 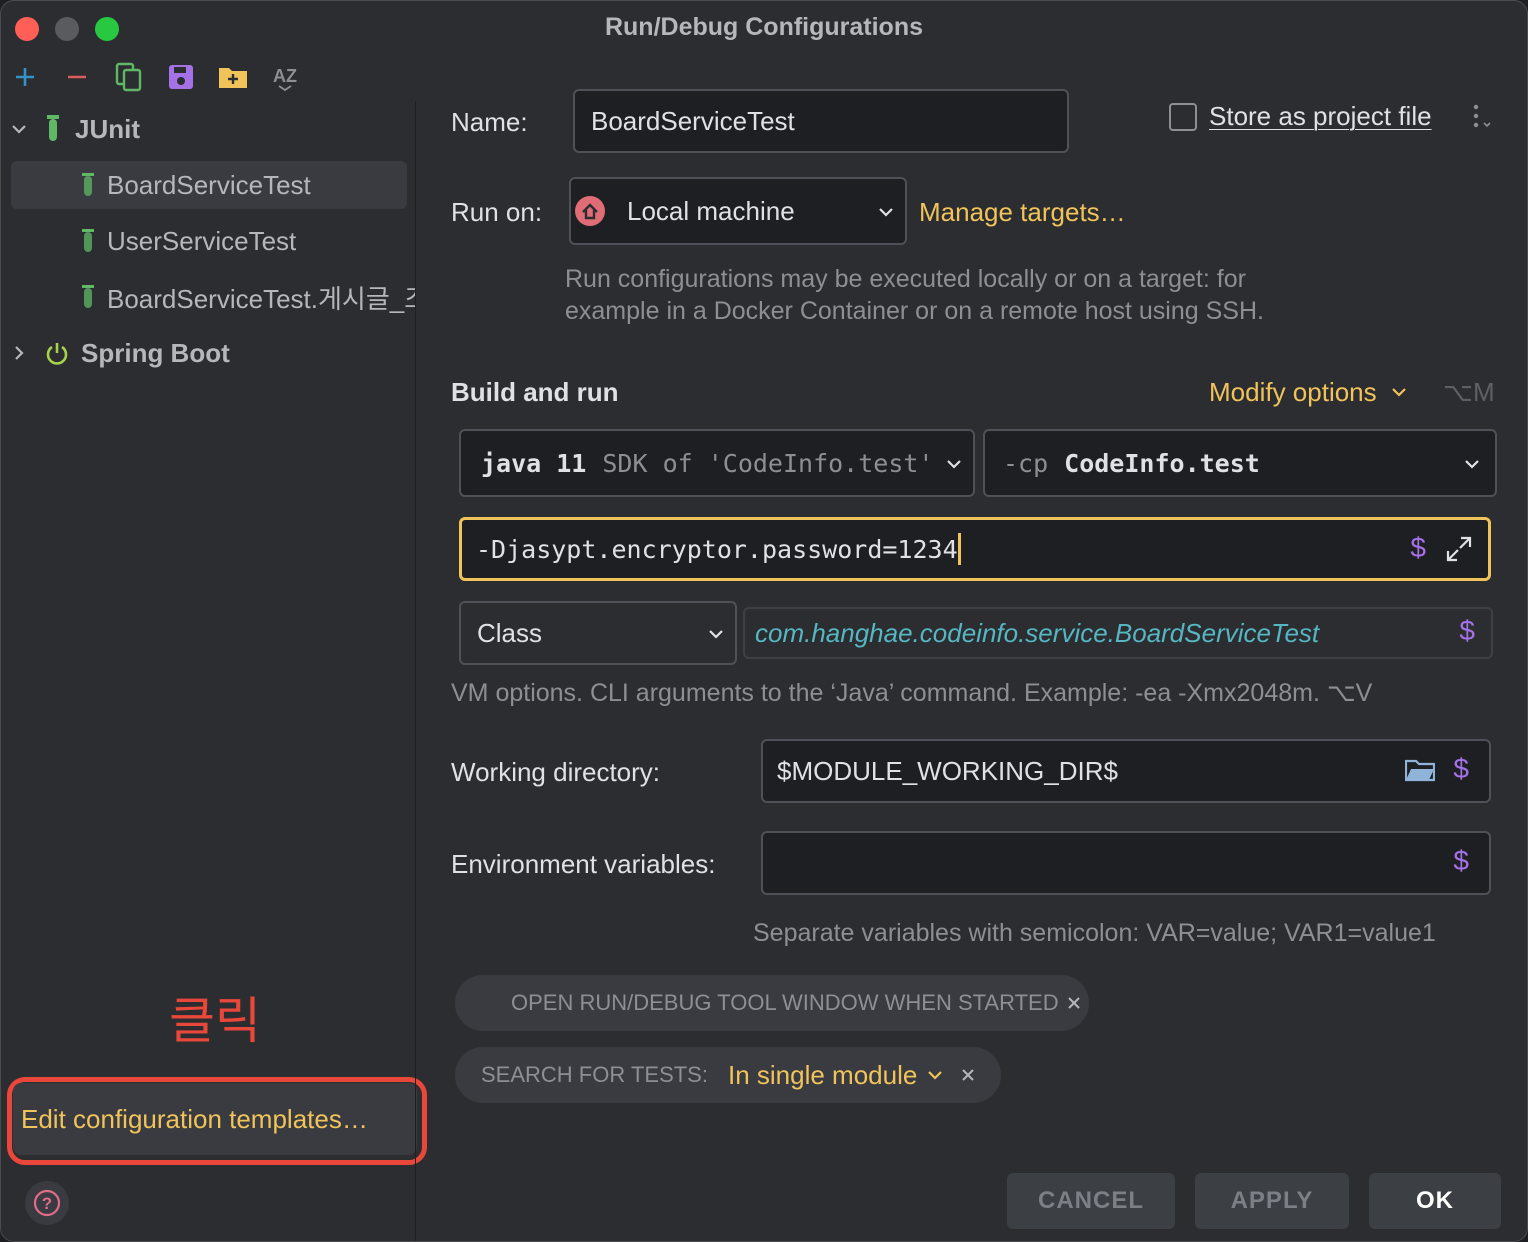 I want to click on add-configuration-button, so click(x=25, y=77).